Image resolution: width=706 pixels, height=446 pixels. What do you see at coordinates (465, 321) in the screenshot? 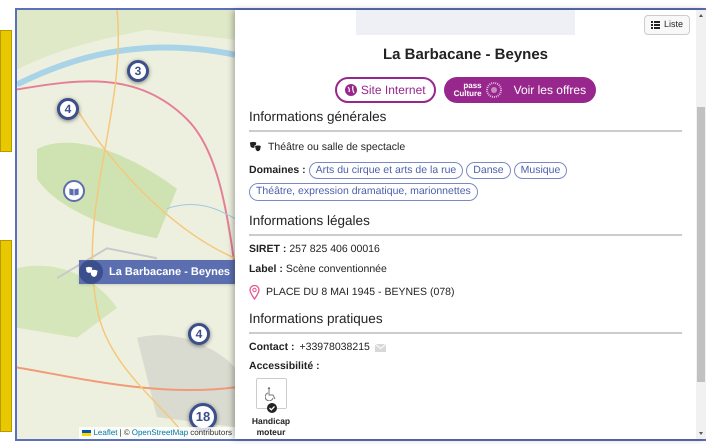
I see `section-heading: Informations pratiques` at bounding box center [465, 321].